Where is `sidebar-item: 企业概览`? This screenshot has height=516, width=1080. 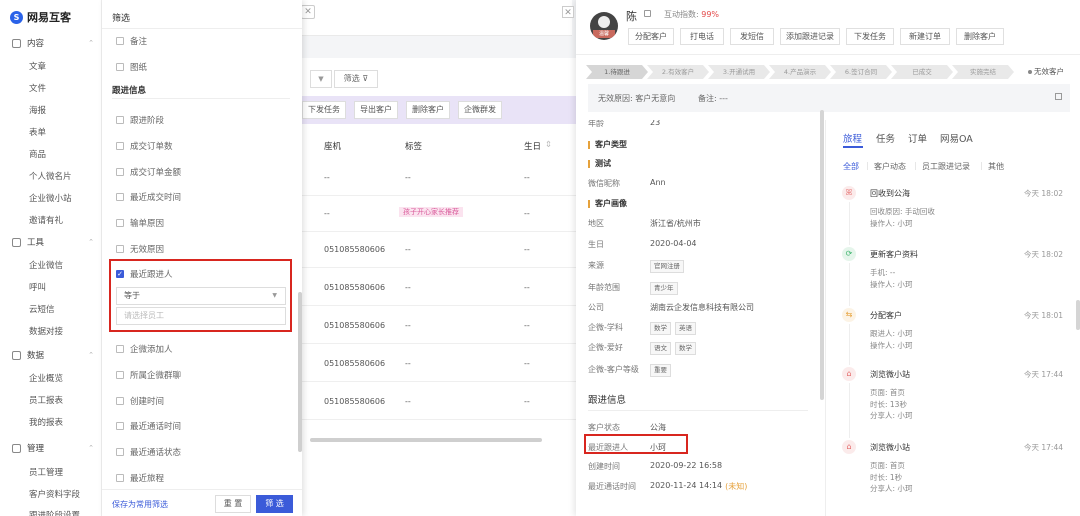
sidebar-item: 企业概览 is located at coordinates (46, 378).